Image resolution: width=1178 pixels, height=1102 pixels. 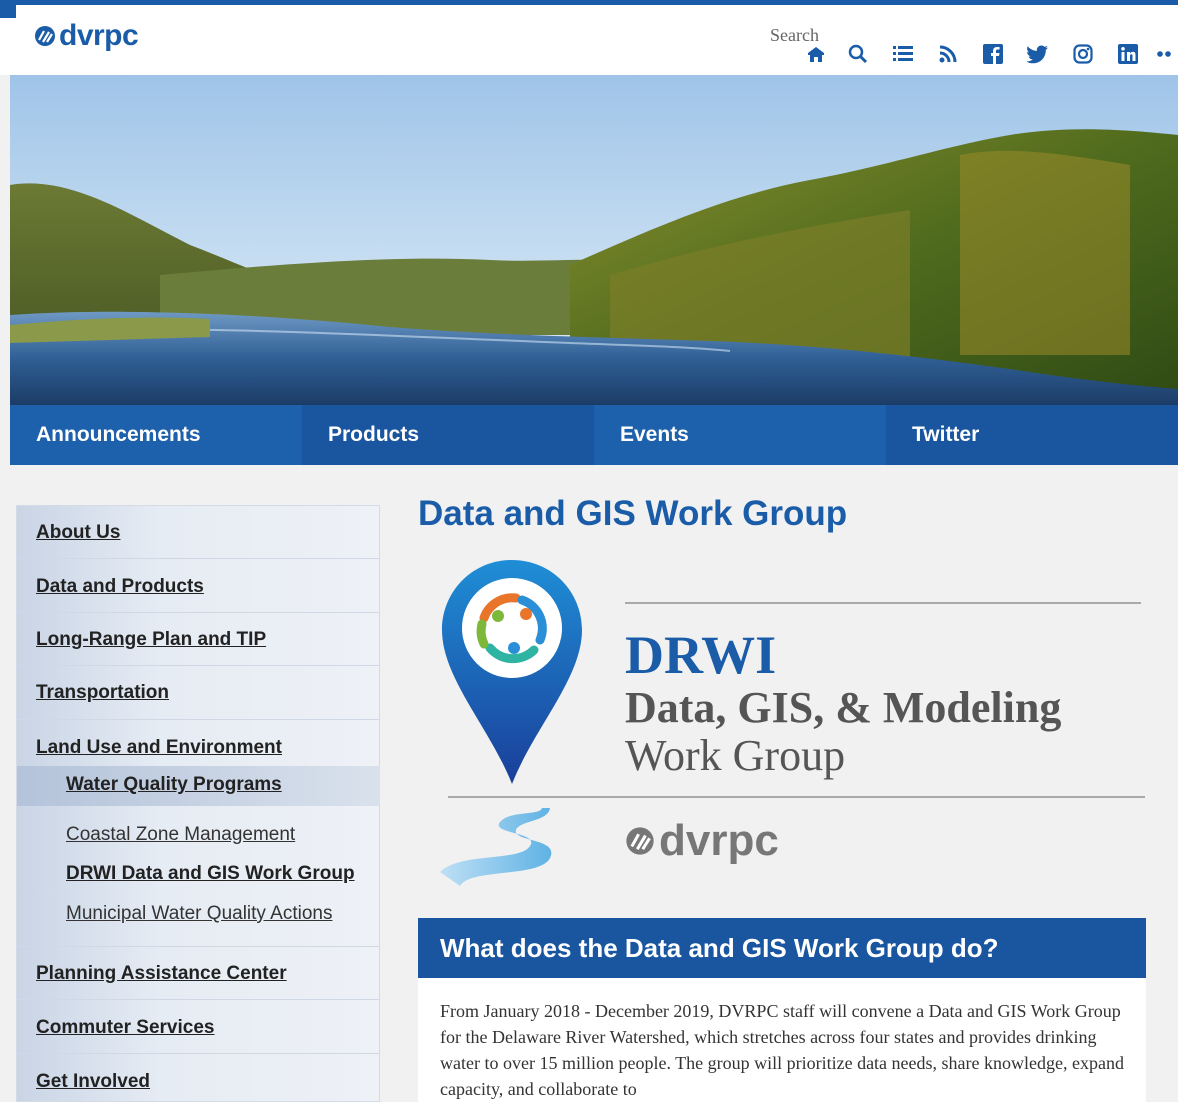 I want to click on twitter-icon, so click(x=1038, y=54).